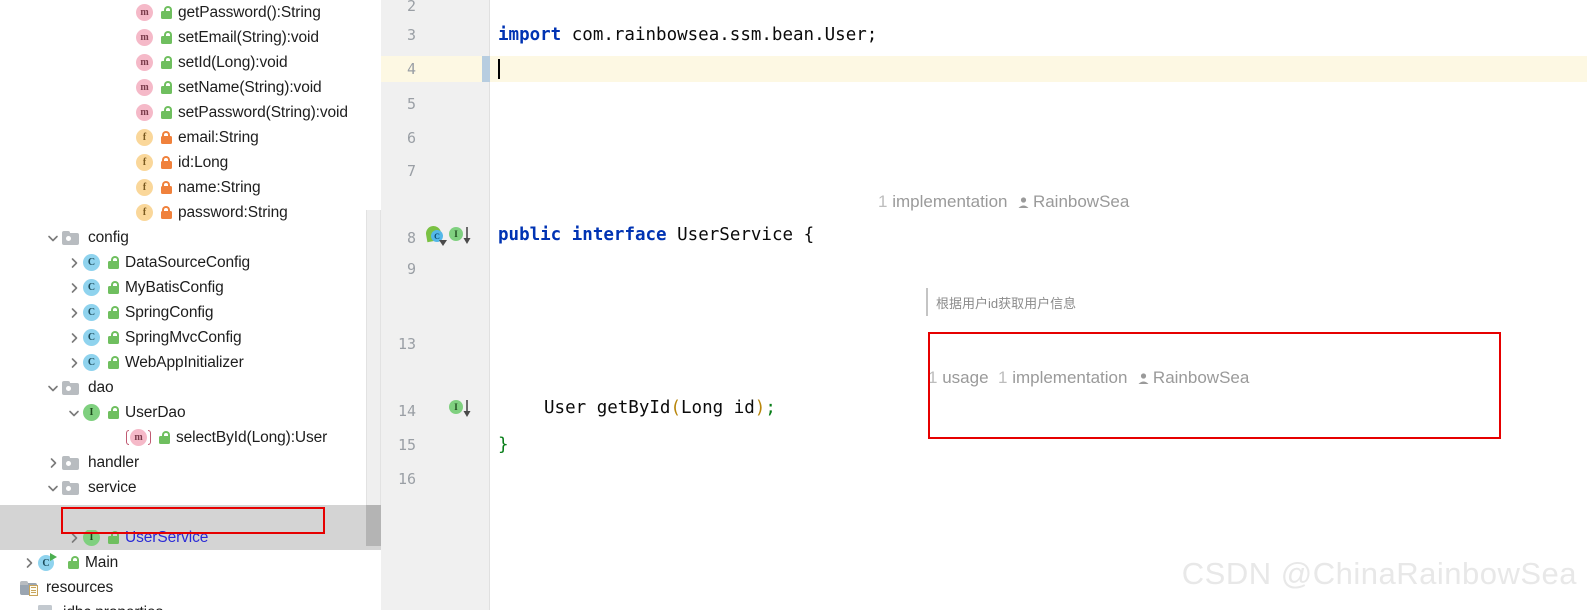 Image resolution: width=1587 pixels, height=610 pixels. Describe the element at coordinates (190, 562) in the screenshot. I see `tree-item: C Main` at that location.